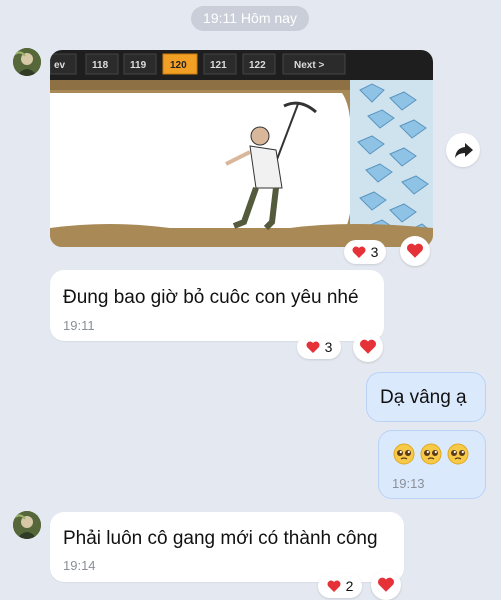 The image size is (501, 600). Describe the element at coordinates (257, 65) in the screenshot. I see `page-122: 122` at that location.